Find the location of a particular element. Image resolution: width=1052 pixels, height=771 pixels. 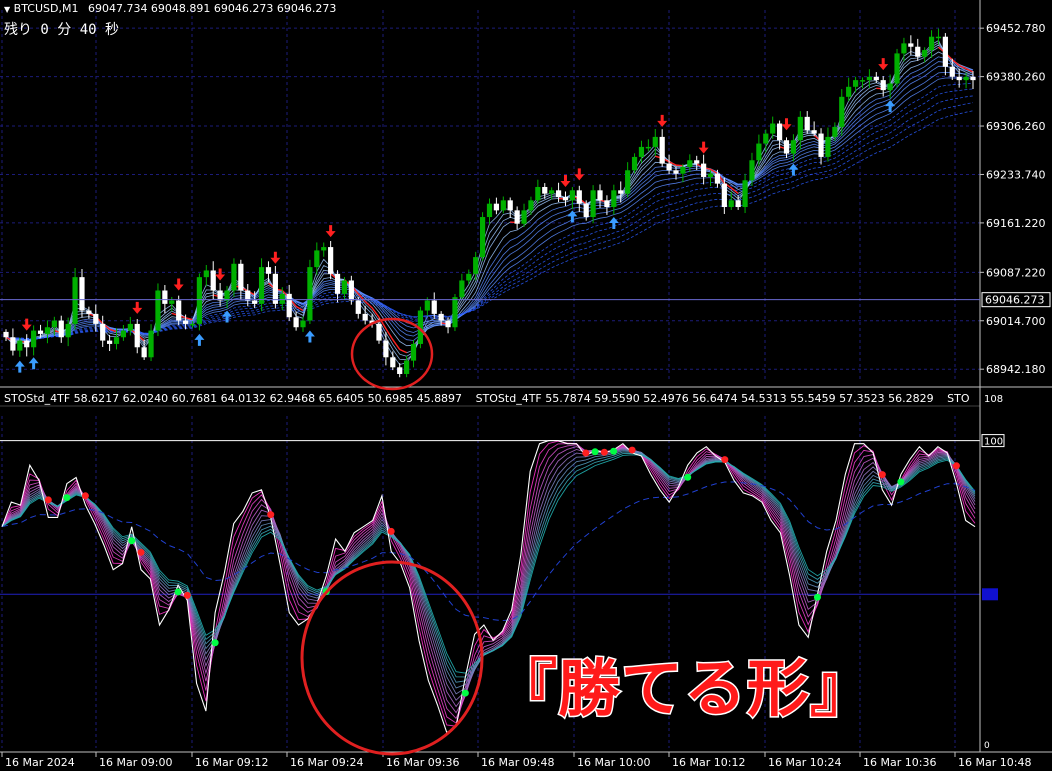

ohlc-readout: 69047.734 69048.891 69046.273 69046.273 is located at coordinates (212, 8).